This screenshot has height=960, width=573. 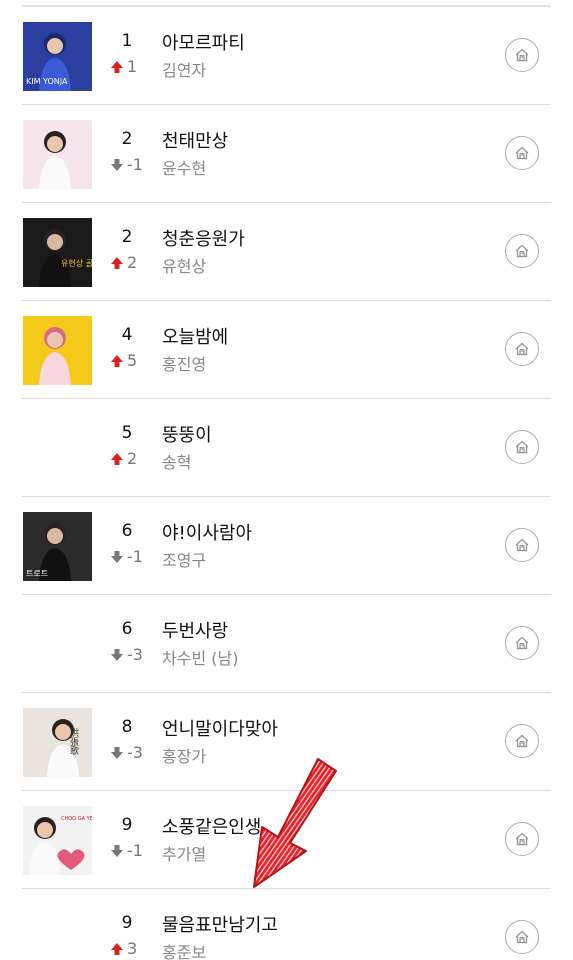 What do you see at coordinates (123, 66) in the screenshot?
I see `rank-change: 1` at bounding box center [123, 66].